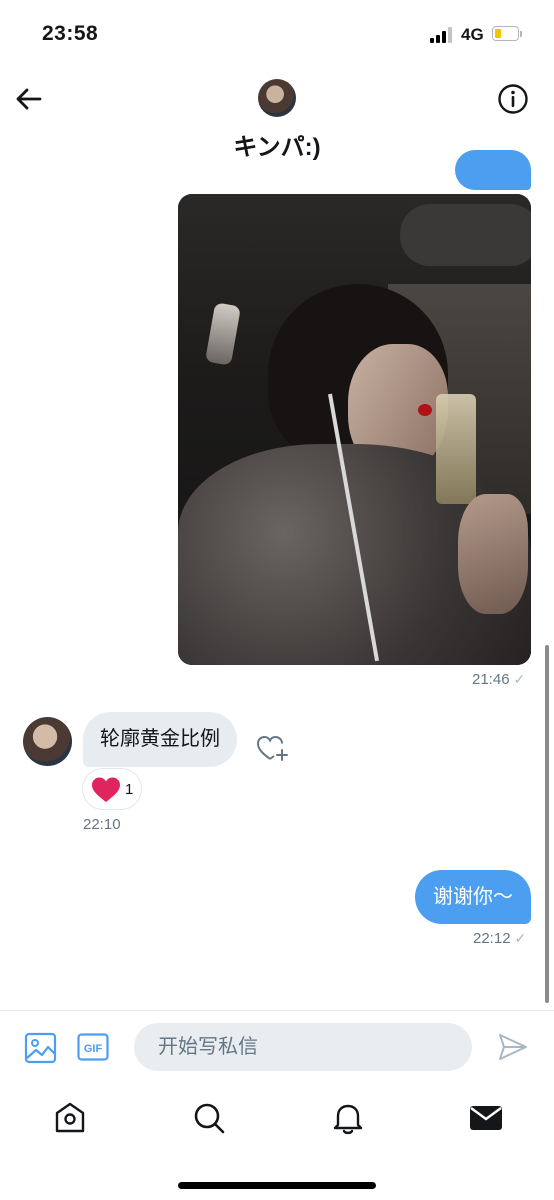  I want to click on info-button, so click(513, 99).